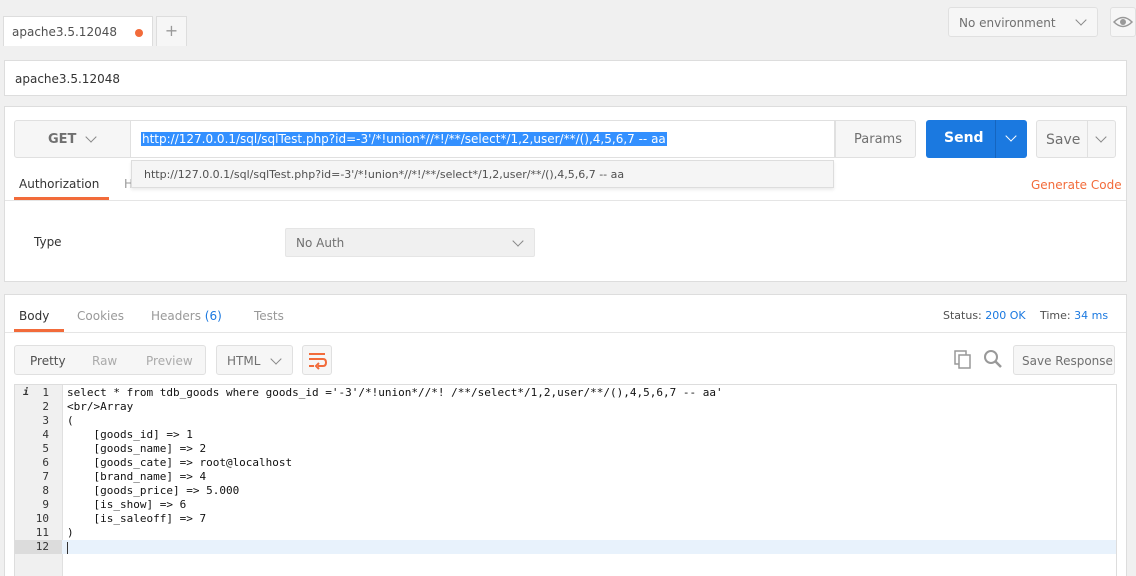 The height and width of the screenshot is (576, 1136). What do you see at coordinates (1076, 185) in the screenshot?
I see `generate-code-link: Generate Code` at bounding box center [1076, 185].